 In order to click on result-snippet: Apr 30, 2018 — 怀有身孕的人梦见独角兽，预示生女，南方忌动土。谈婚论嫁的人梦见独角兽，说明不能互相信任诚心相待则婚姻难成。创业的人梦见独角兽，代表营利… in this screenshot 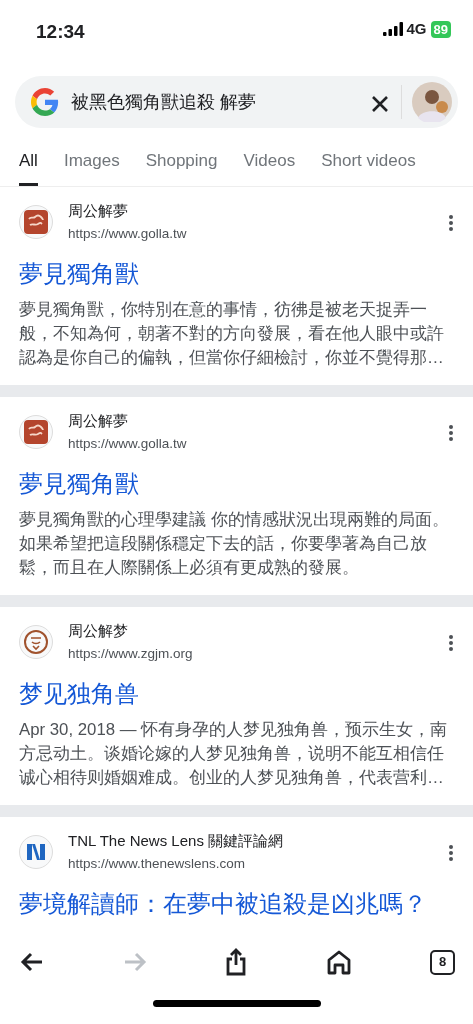, I will do `click(234, 753)`.